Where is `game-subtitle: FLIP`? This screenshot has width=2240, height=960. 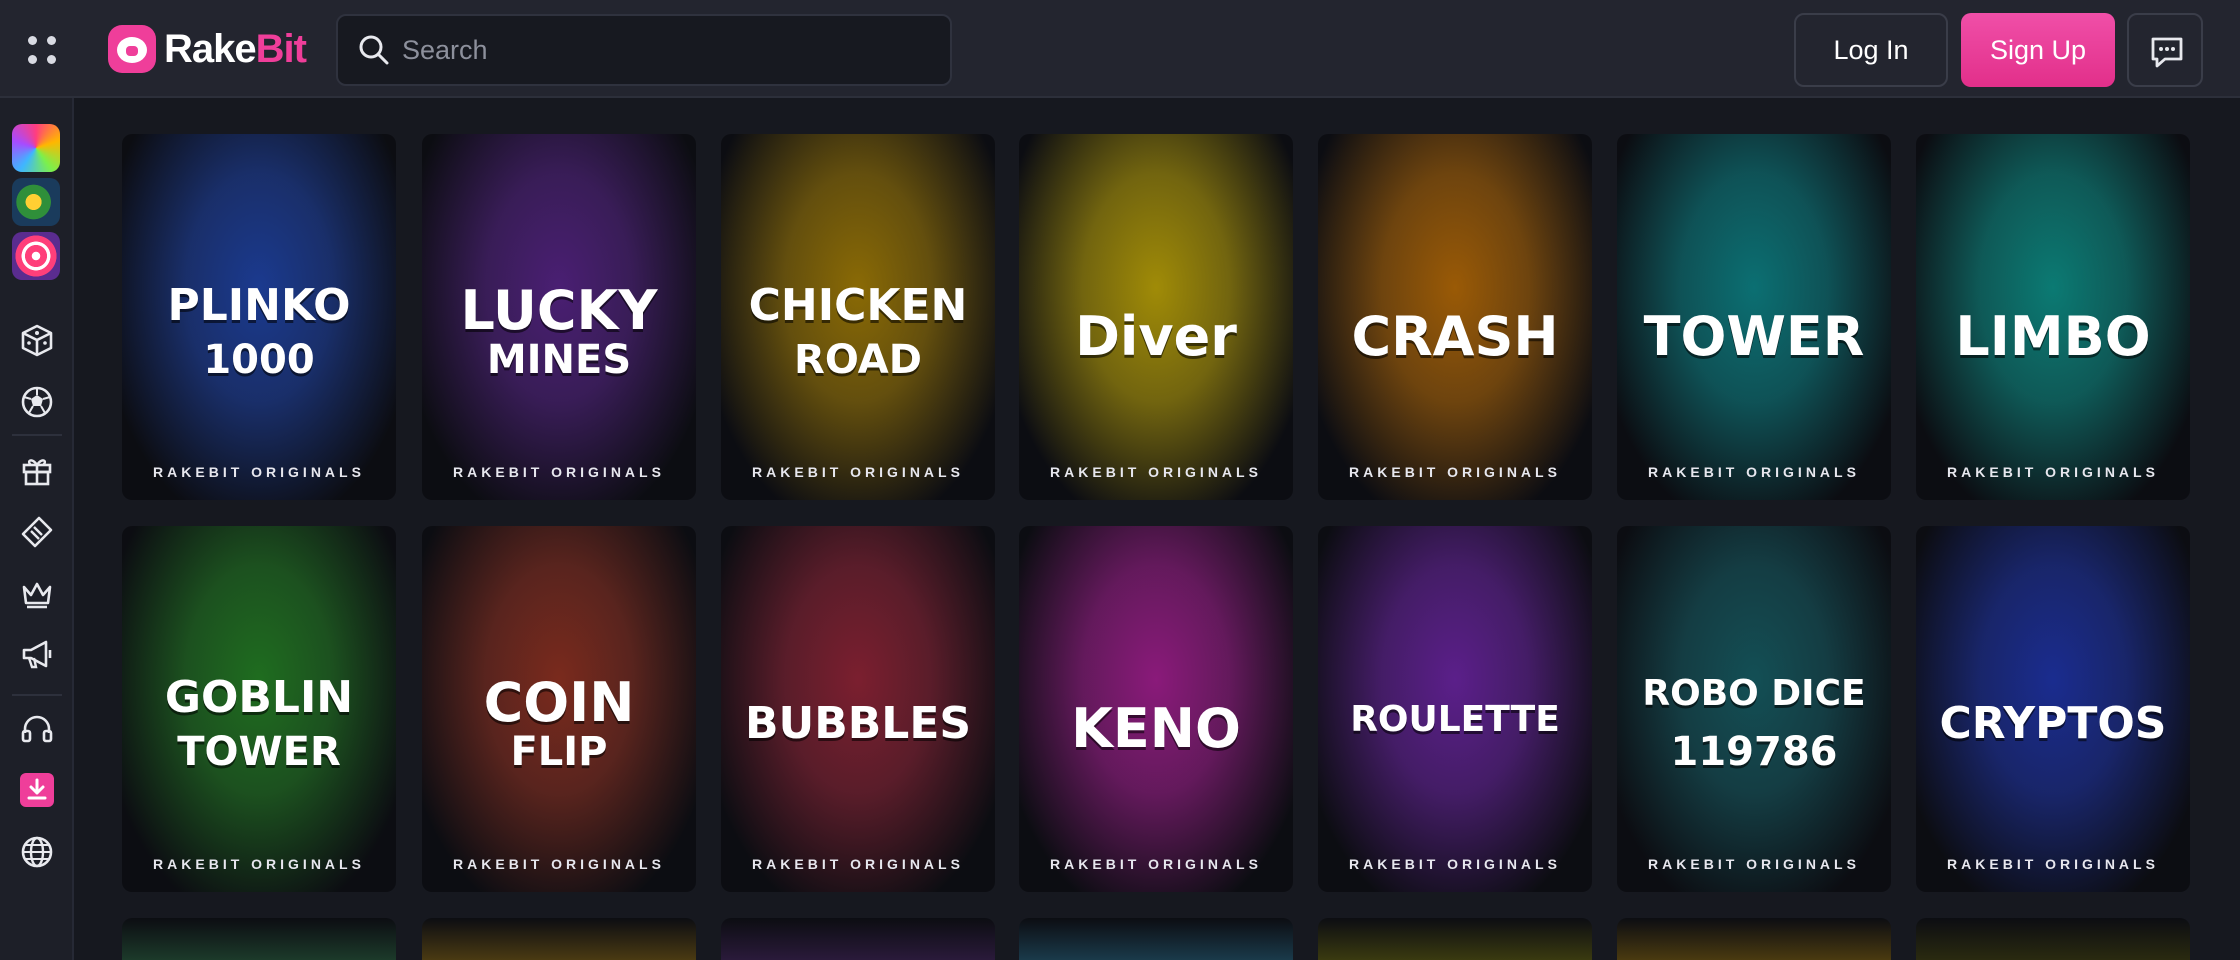
game-subtitle: FLIP is located at coordinates (559, 752).